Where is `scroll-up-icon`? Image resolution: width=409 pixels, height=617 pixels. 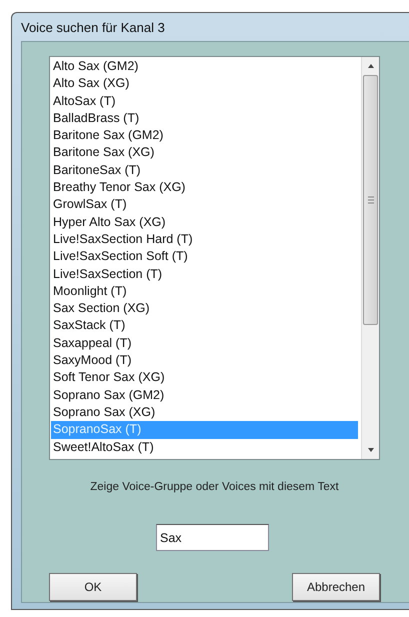 scroll-up-icon is located at coordinates (370, 66).